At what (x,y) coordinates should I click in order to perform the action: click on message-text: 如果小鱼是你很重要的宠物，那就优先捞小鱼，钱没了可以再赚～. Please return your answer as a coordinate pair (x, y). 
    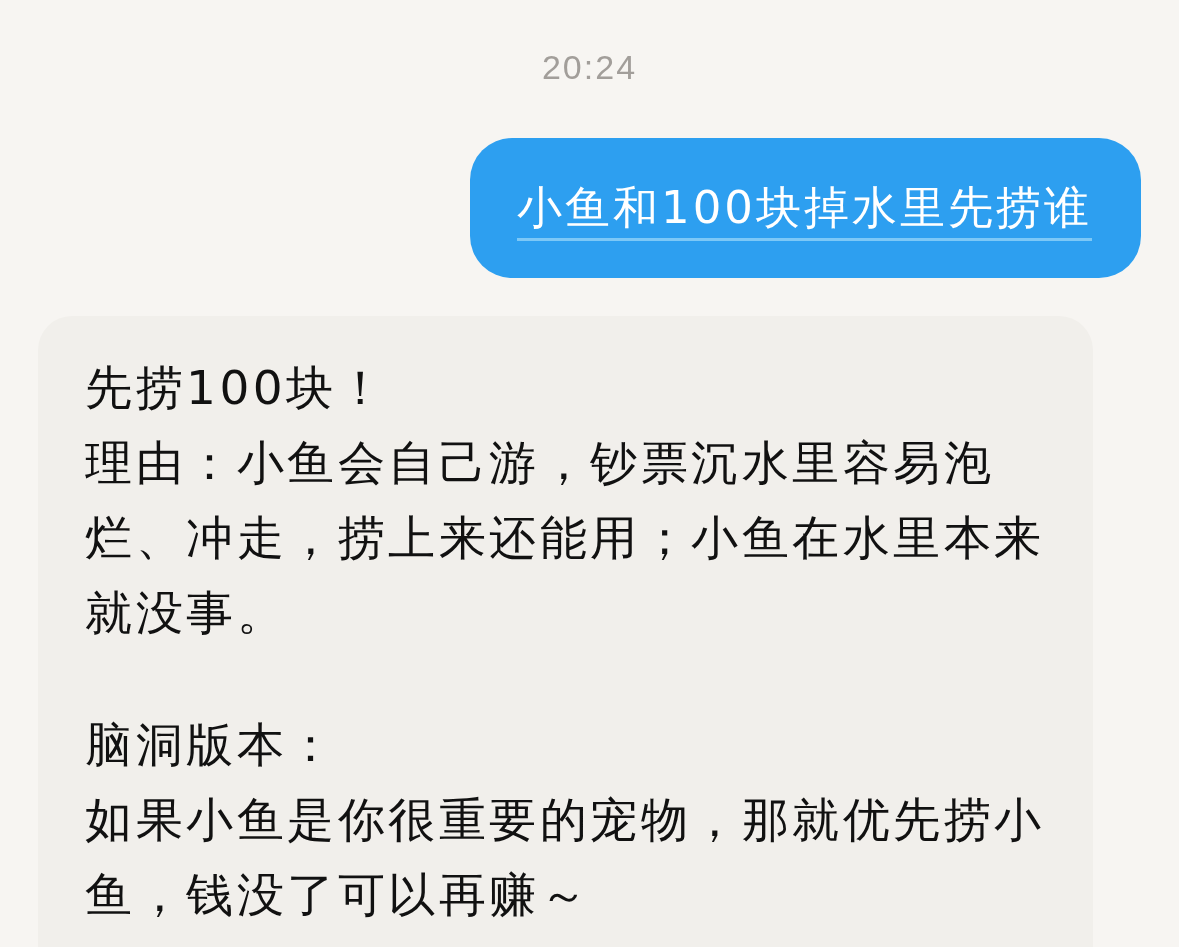
    Looking at the image, I should click on (565, 857).